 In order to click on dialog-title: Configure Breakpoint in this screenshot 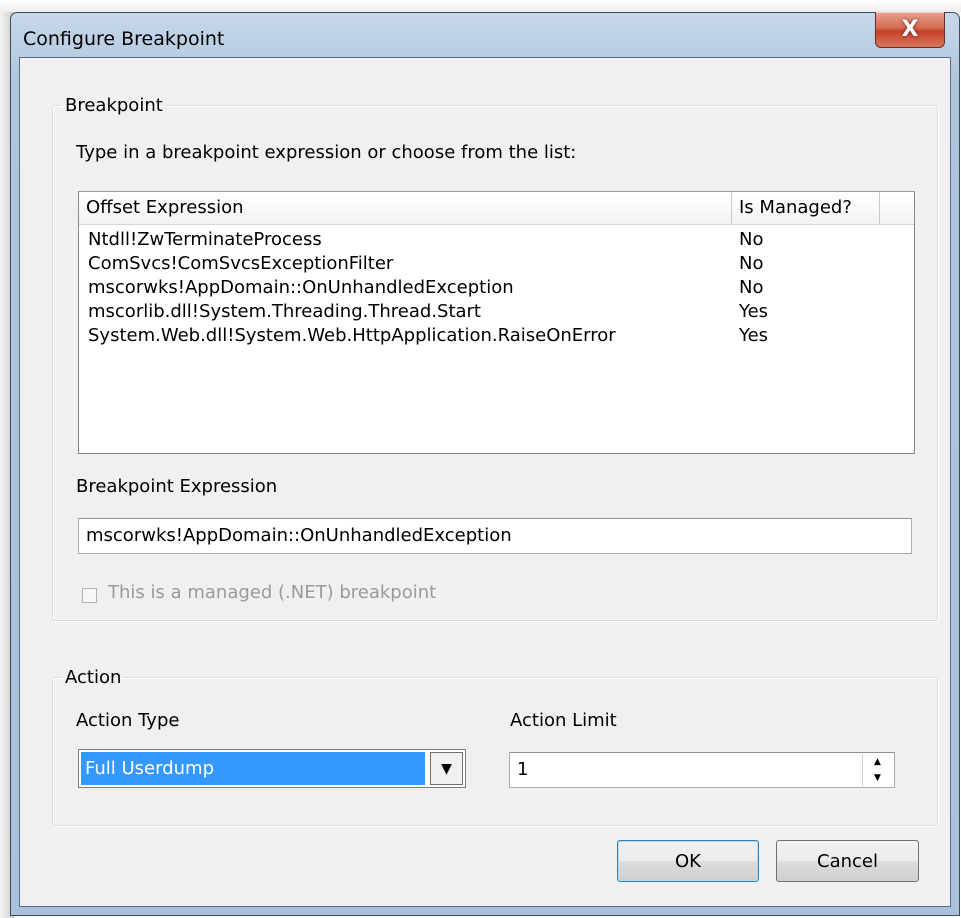, I will do `click(124, 39)`.